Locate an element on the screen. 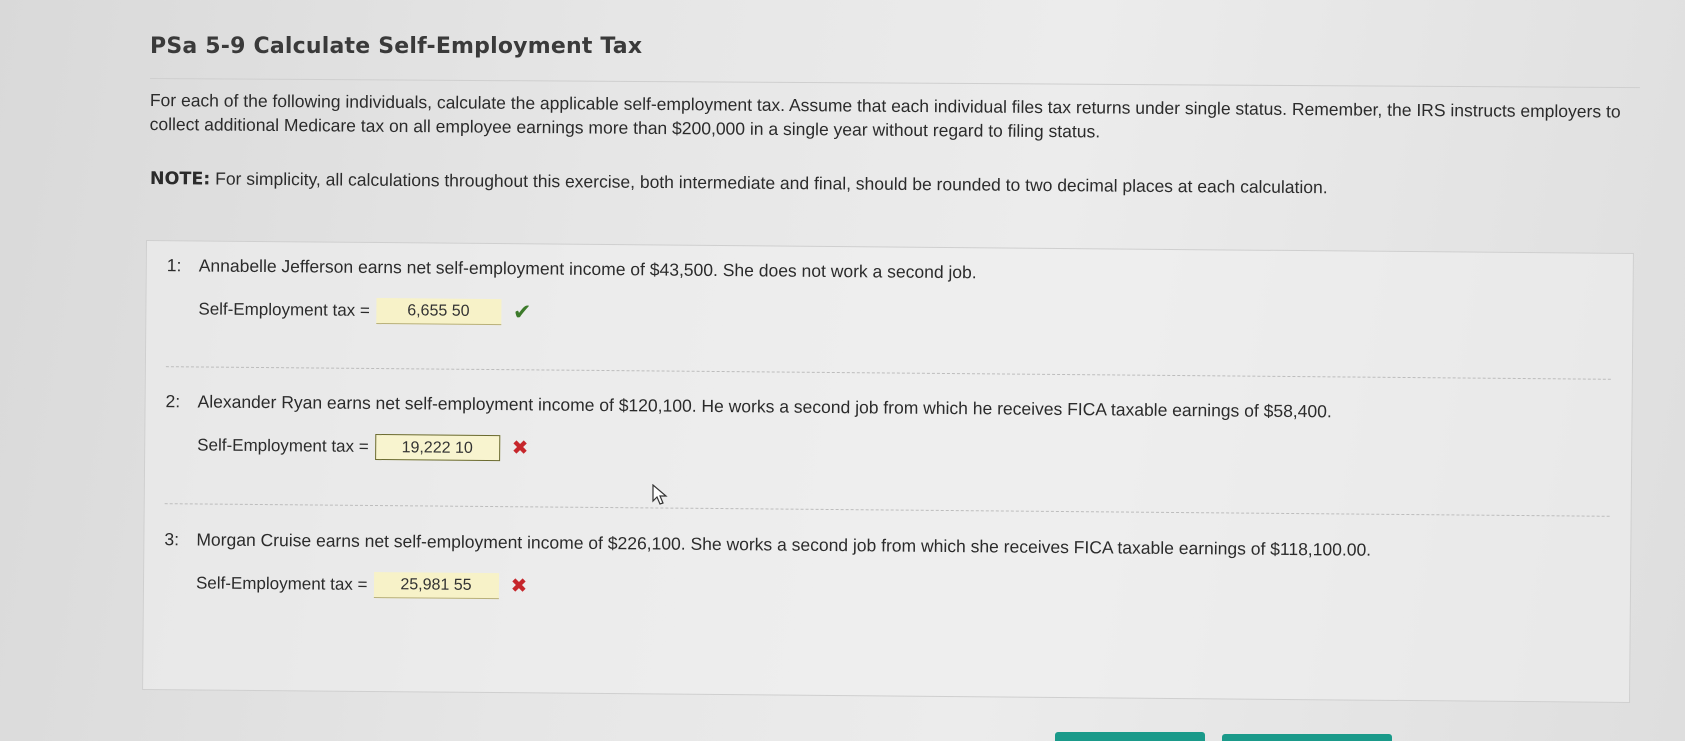 This screenshot has height=741, width=1685. question-number: 1: is located at coordinates (174, 265).